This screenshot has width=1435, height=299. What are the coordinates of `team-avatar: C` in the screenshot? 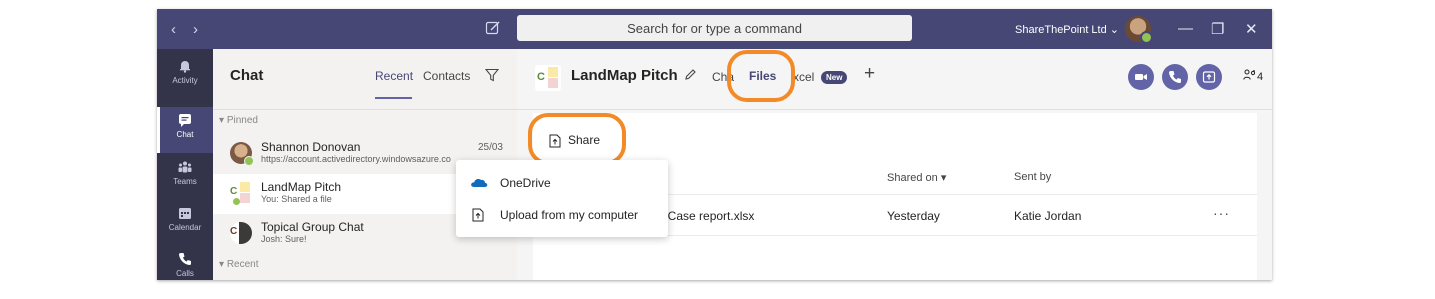 It's located at (241, 193).